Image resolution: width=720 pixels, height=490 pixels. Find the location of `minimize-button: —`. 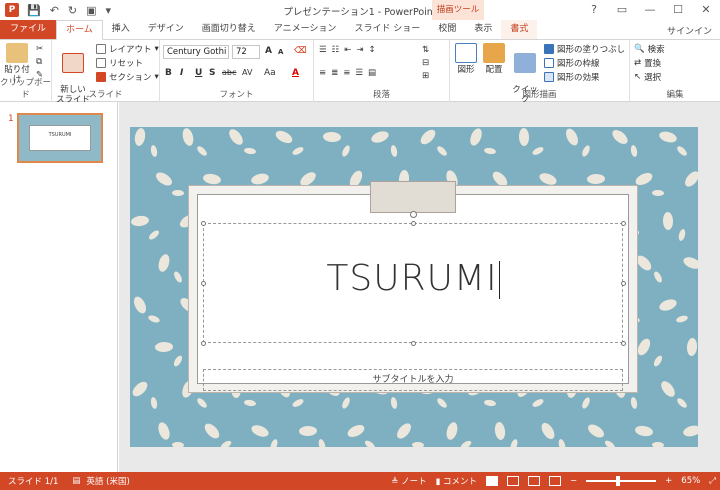

minimize-button: — is located at coordinates (650, 10).